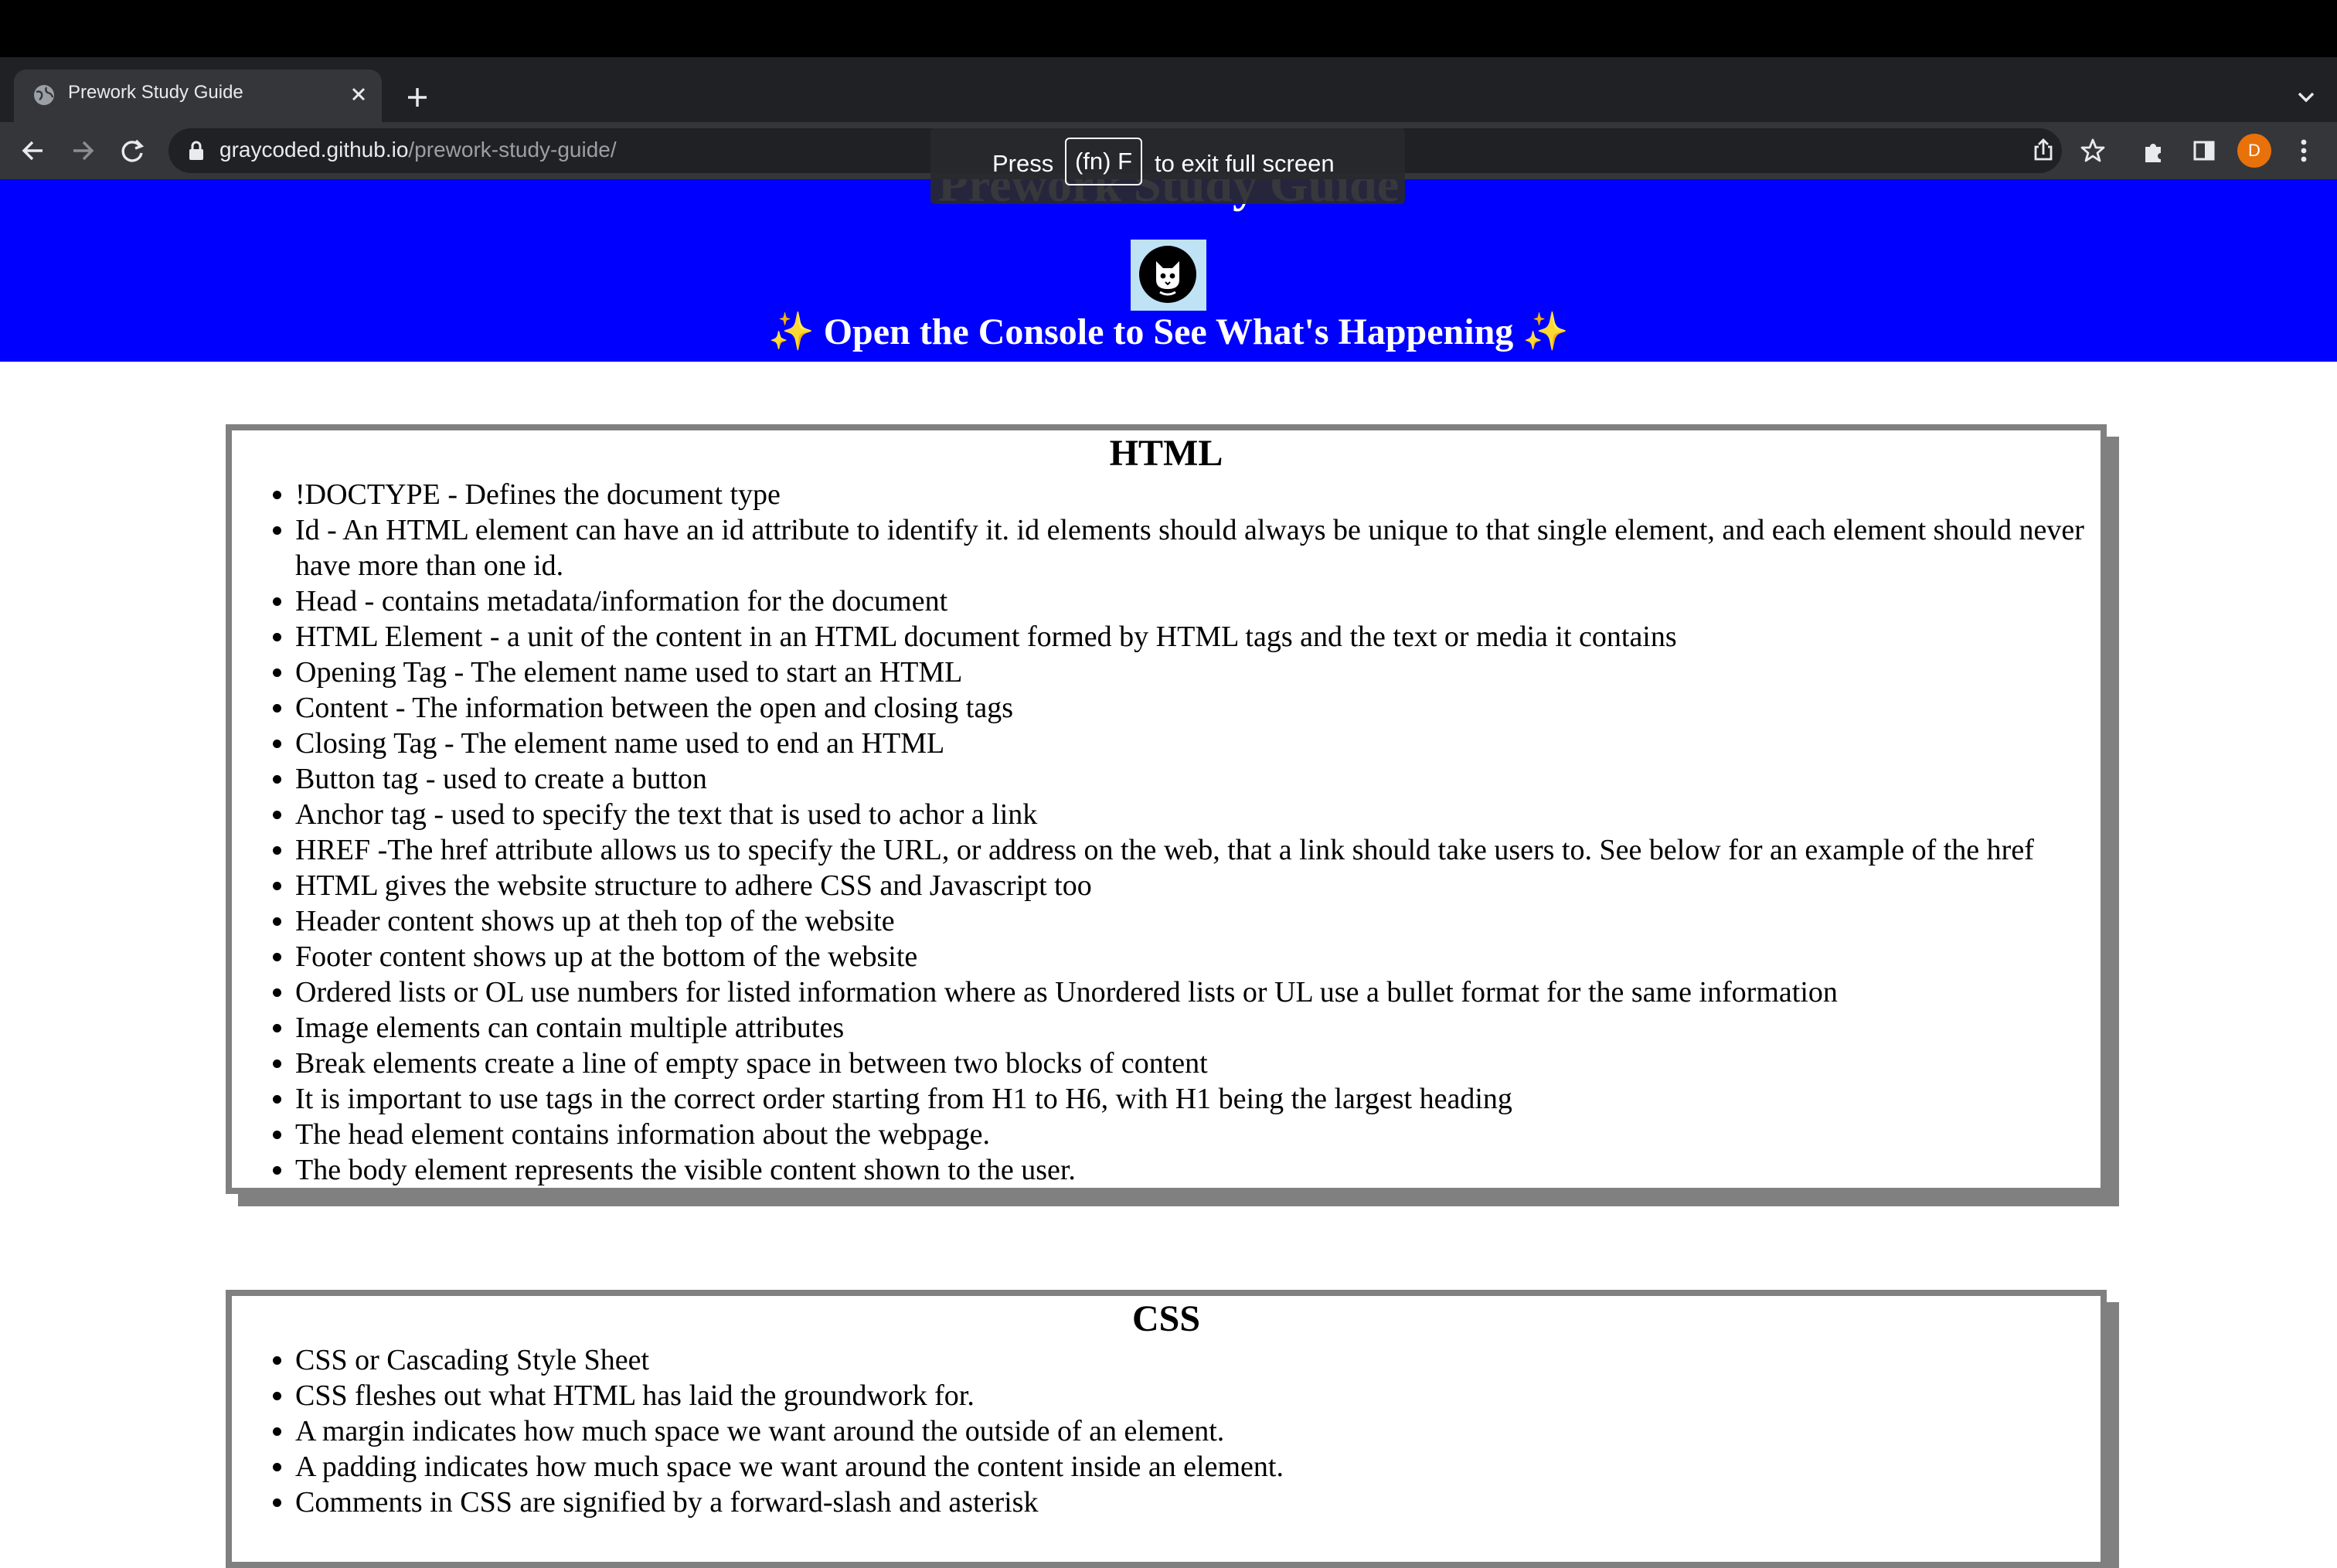 The height and width of the screenshot is (1568, 2337). Describe the element at coordinates (33, 150) in the screenshot. I see `back-arrow-icon` at that location.